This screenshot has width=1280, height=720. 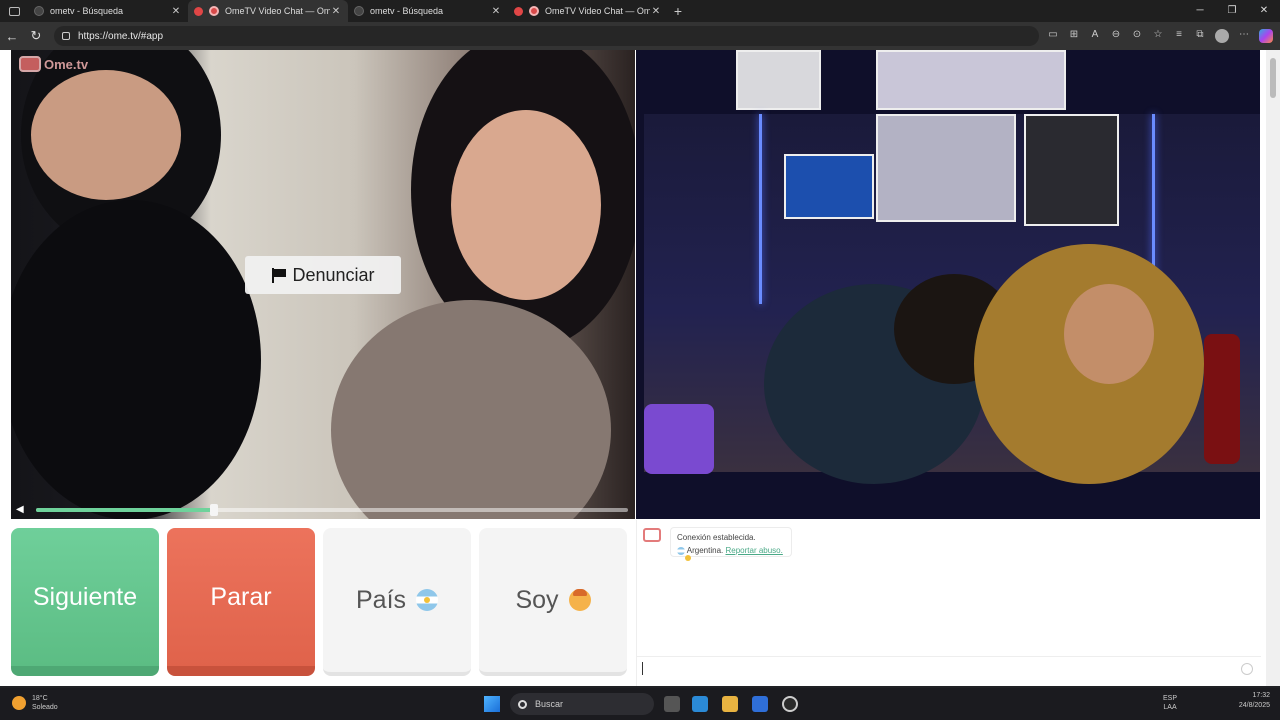 I want to click on logo-text: Ome.tv, so click(x=66, y=64).